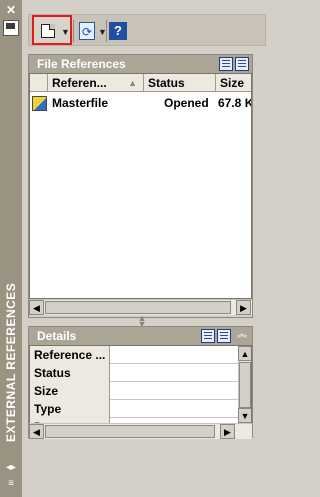  Describe the element at coordinates (134, 373) in the screenshot. I see `details-row: Status` at that location.